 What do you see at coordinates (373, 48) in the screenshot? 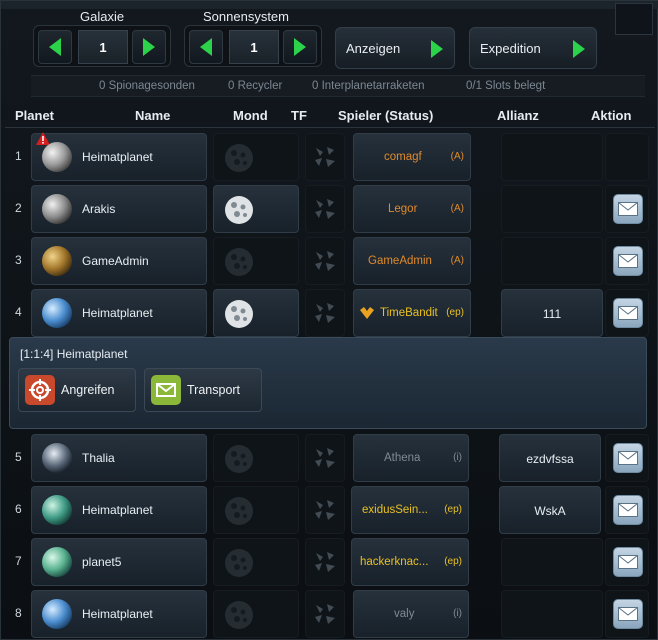
I see `show-label: Anzeigen` at bounding box center [373, 48].